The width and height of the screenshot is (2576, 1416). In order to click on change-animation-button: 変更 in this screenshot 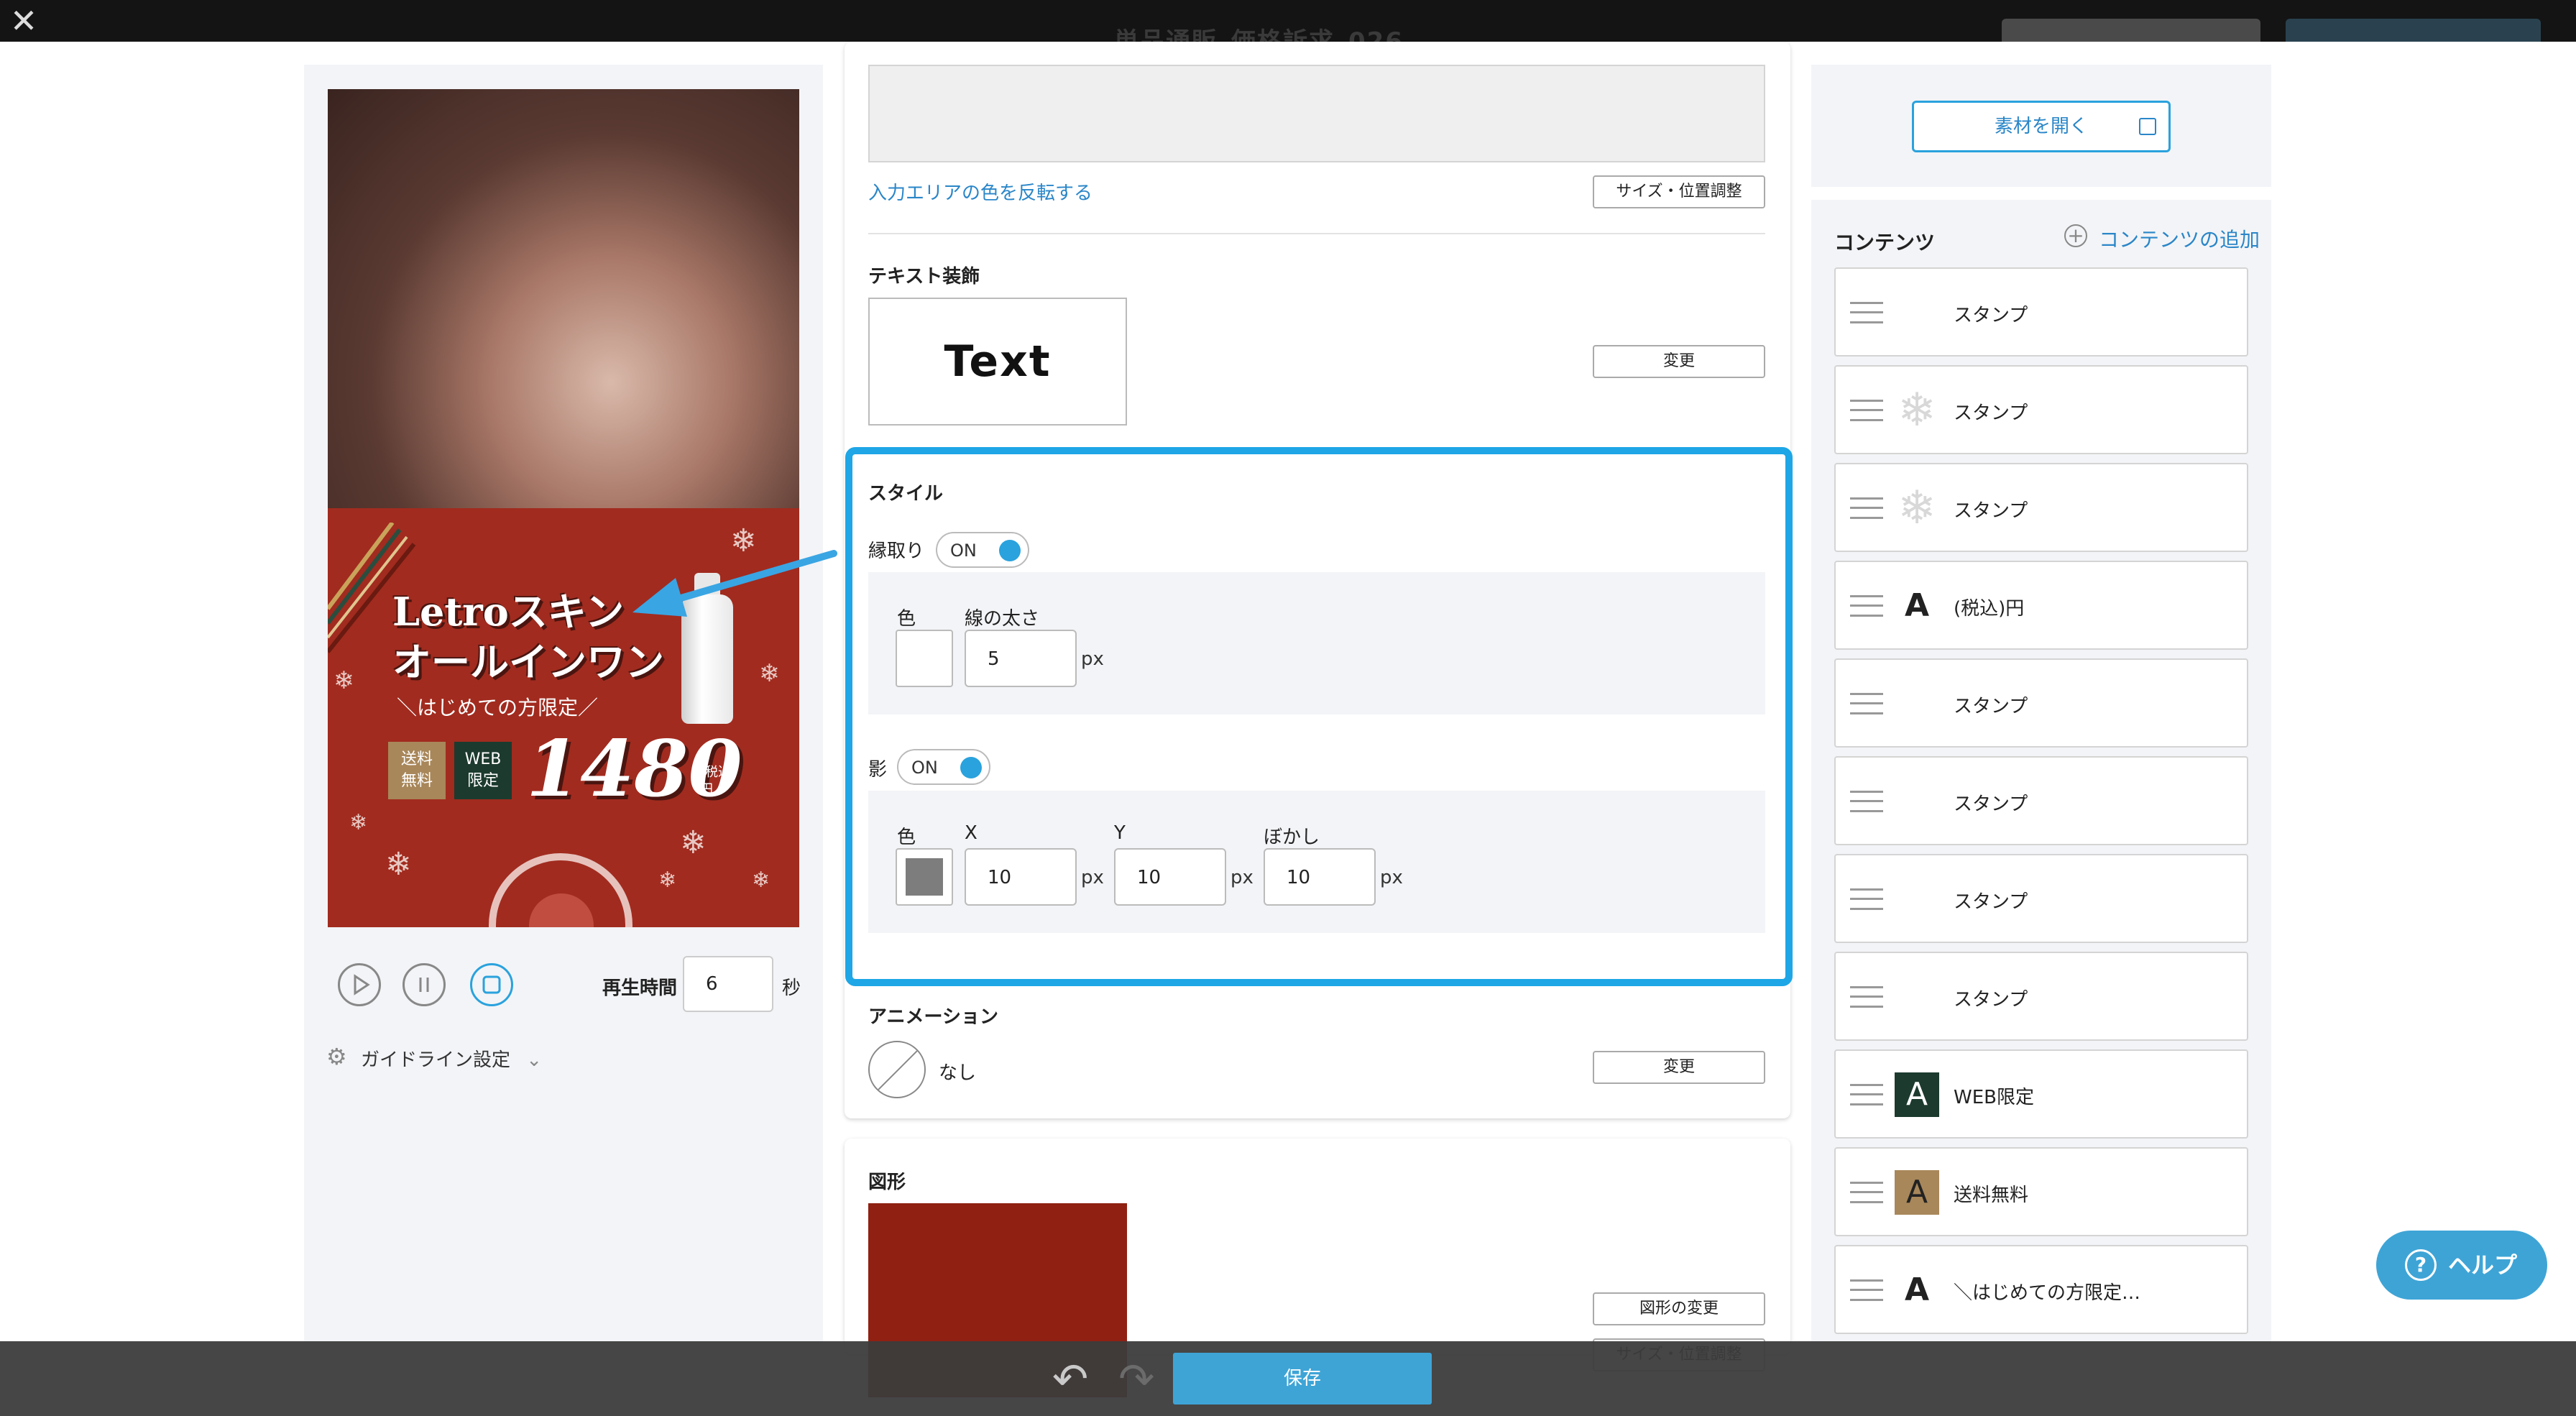, I will do `click(1679, 1067)`.